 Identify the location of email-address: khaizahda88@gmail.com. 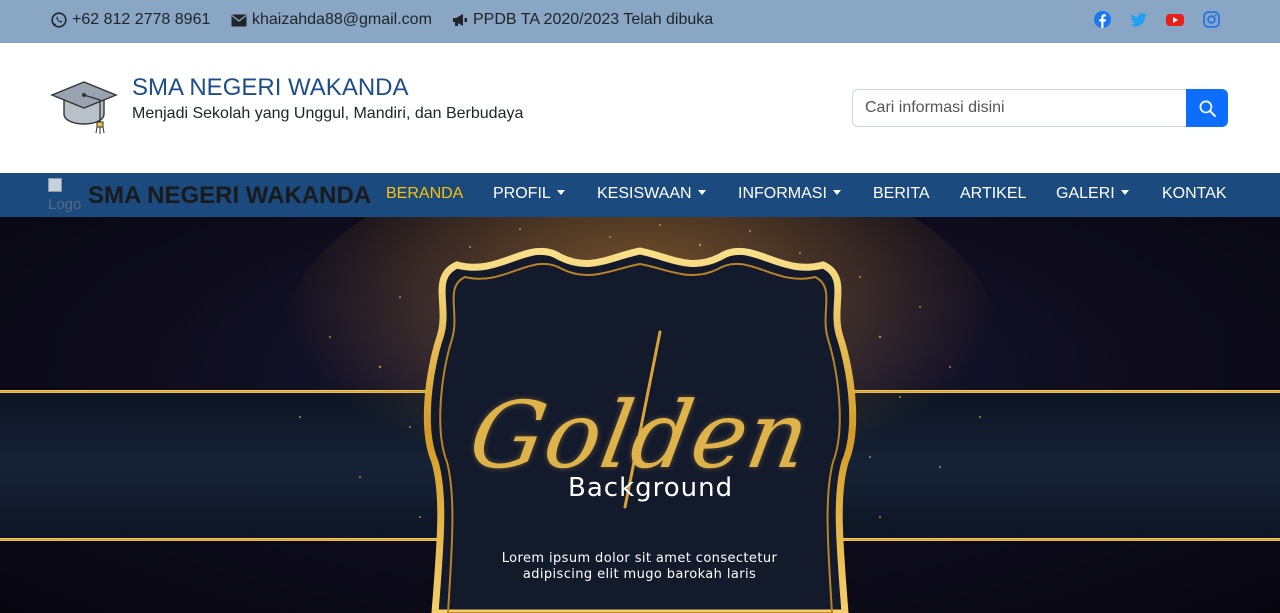
(342, 19).